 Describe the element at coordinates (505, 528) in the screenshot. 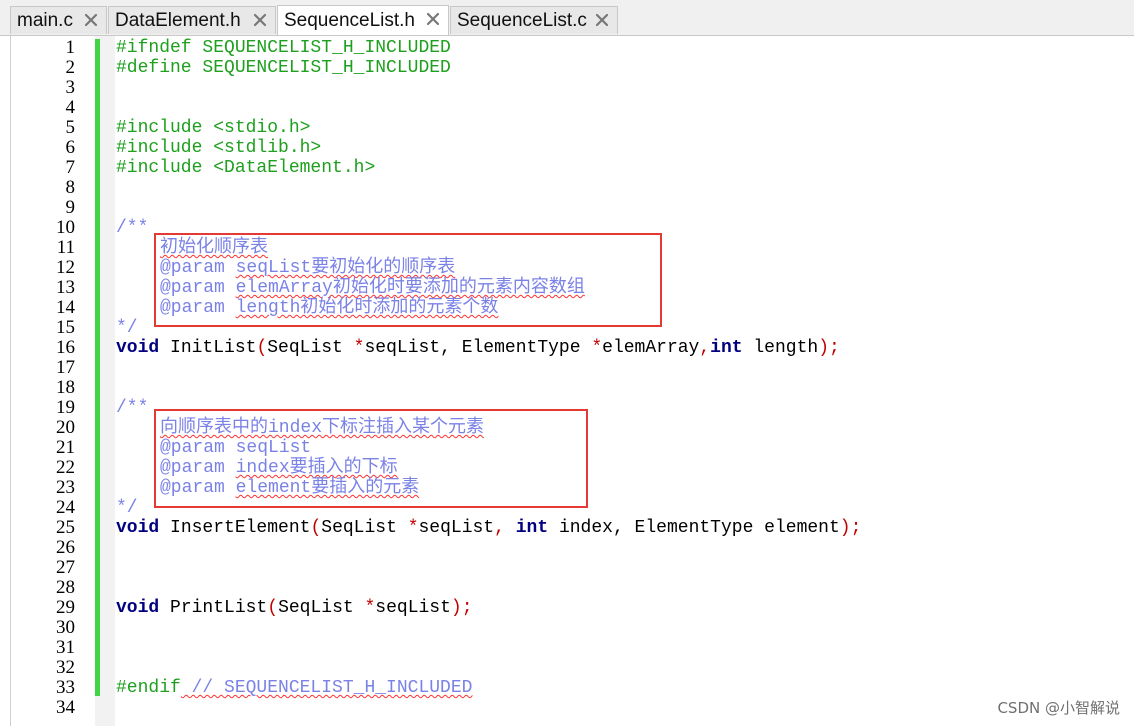

I see `comma: ,` at that location.